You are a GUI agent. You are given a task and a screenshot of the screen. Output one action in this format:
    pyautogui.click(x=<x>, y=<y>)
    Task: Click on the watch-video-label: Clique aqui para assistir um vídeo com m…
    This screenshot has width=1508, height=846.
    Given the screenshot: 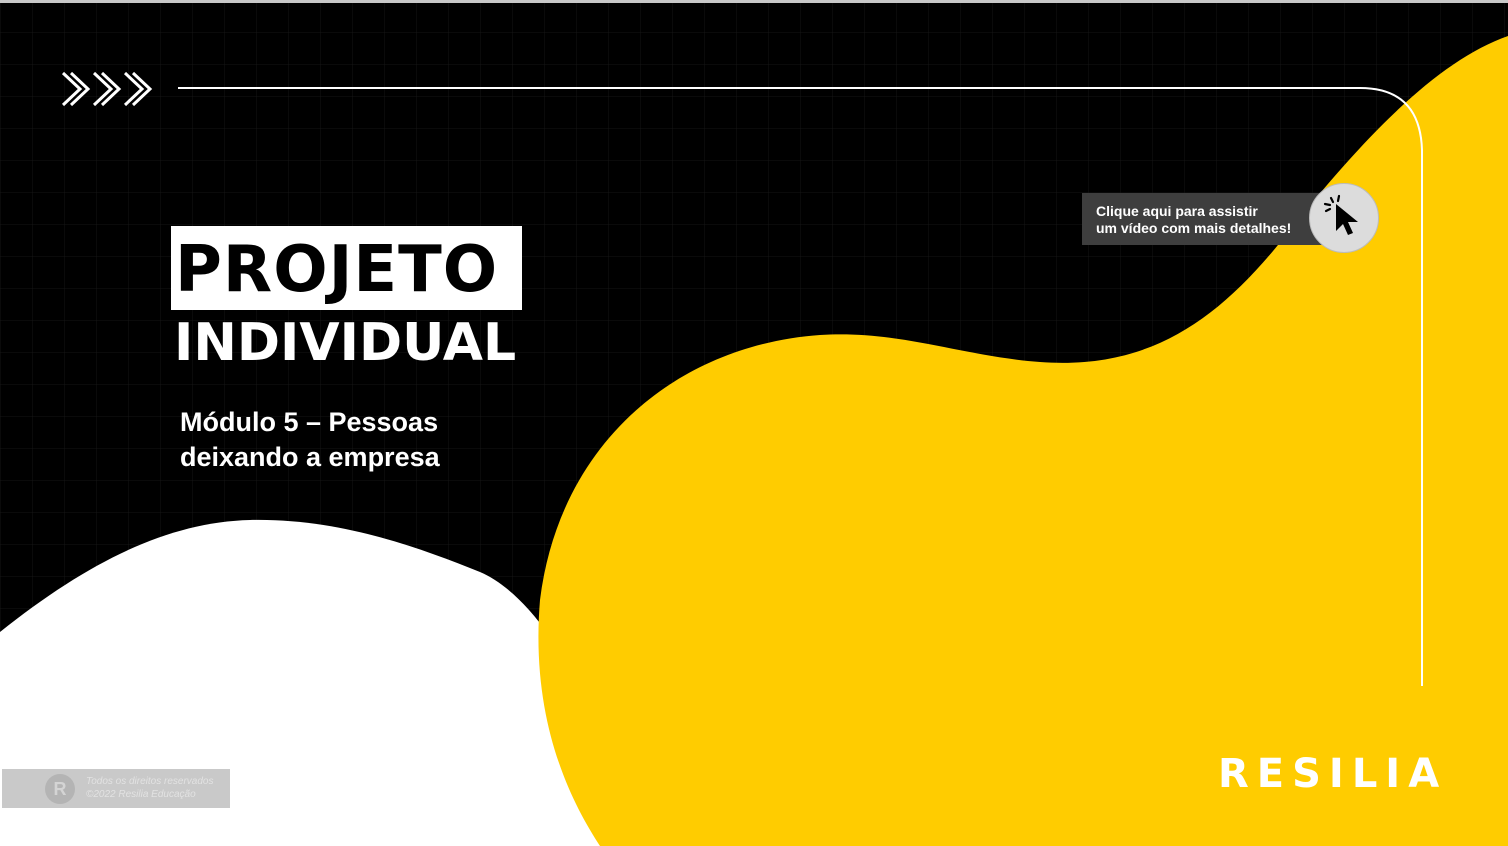 What is the action you would take?
    pyautogui.click(x=1193, y=220)
    